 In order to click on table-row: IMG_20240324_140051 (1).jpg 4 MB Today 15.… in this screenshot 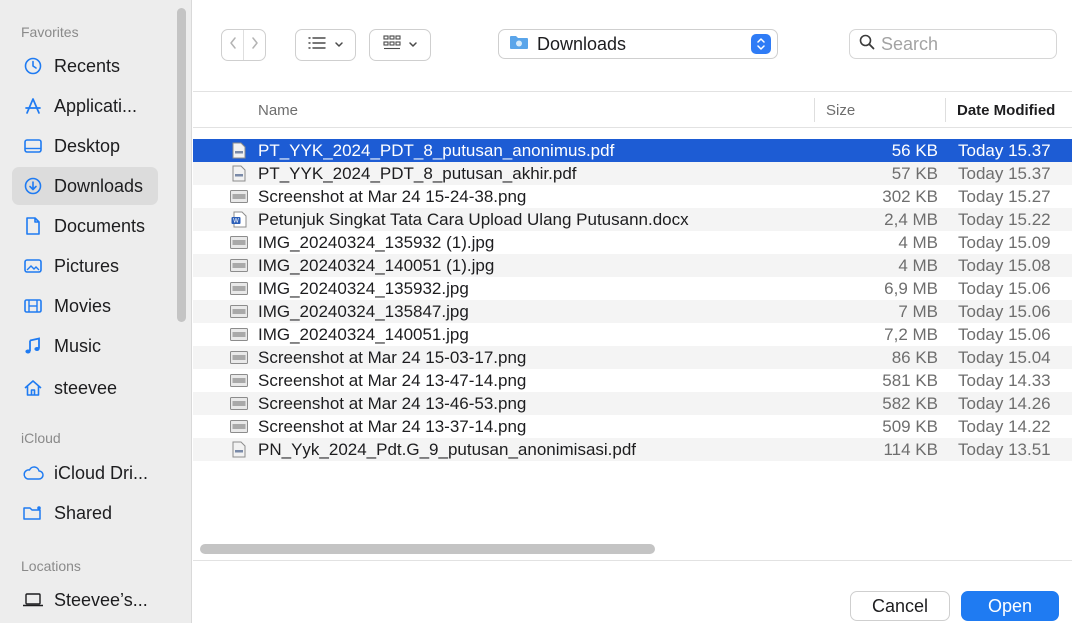, I will do `click(632, 265)`.